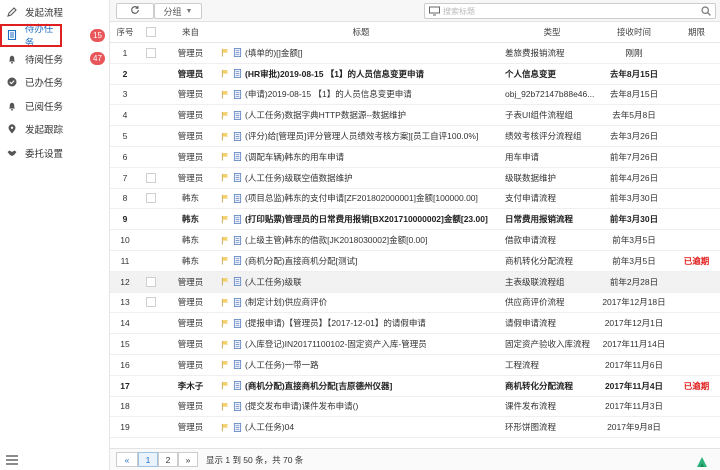  Describe the element at coordinates (373, 74) in the screenshot. I see `row-title: (HR审批)2019-08-15 【1】的人员信息变更申请` at that location.